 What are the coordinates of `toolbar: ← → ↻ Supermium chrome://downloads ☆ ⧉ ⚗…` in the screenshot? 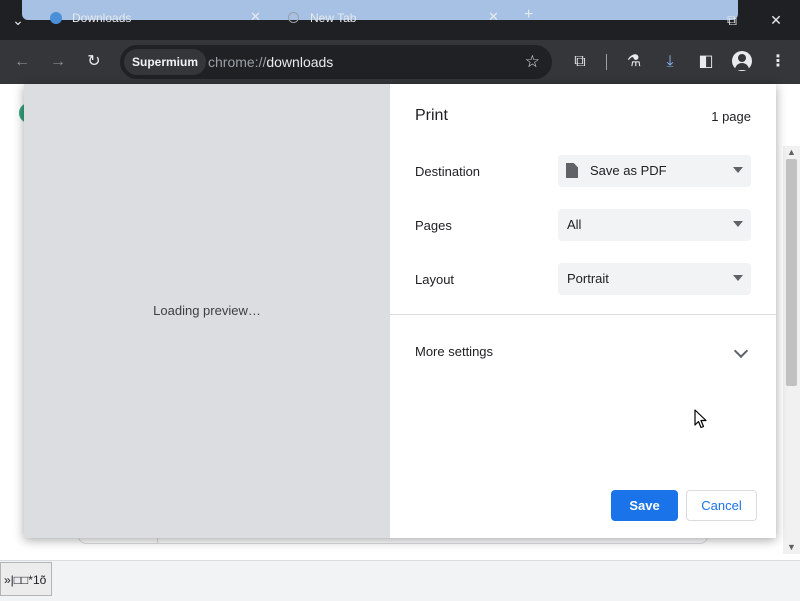 It's located at (400, 62).